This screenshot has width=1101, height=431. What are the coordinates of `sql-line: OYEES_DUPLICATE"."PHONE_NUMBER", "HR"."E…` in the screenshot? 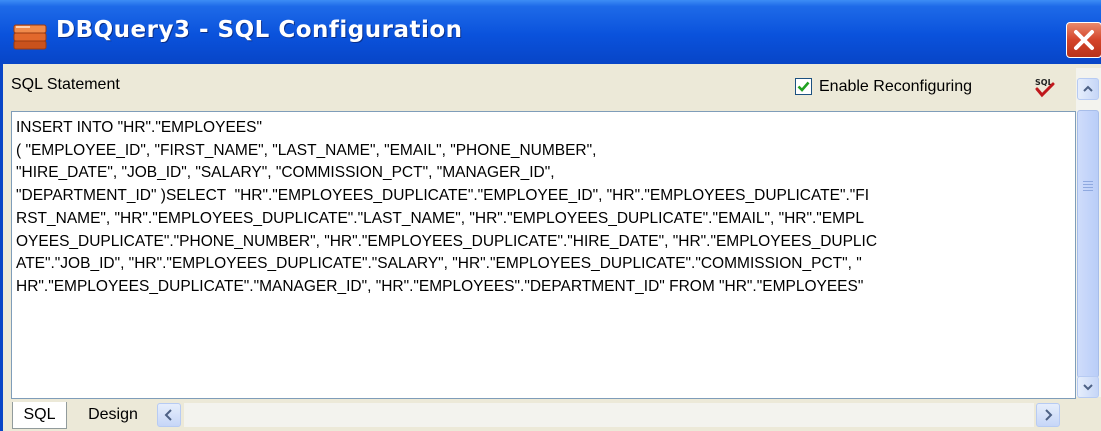 It's located at (447, 241).